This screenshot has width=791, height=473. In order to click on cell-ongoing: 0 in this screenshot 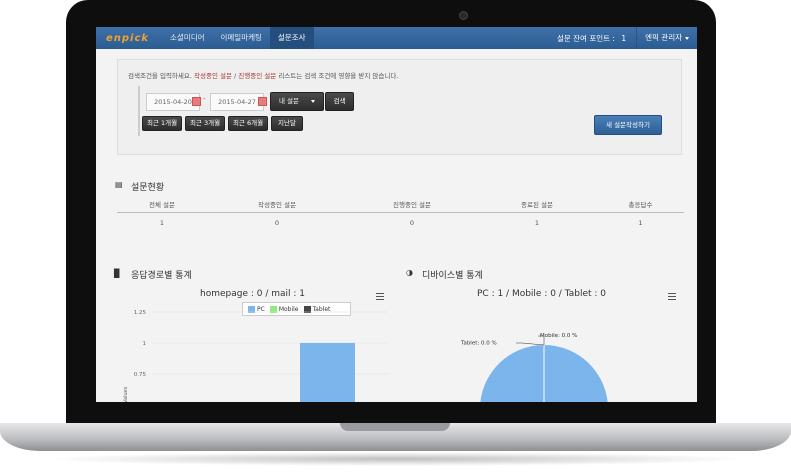, I will do `click(412, 223)`.